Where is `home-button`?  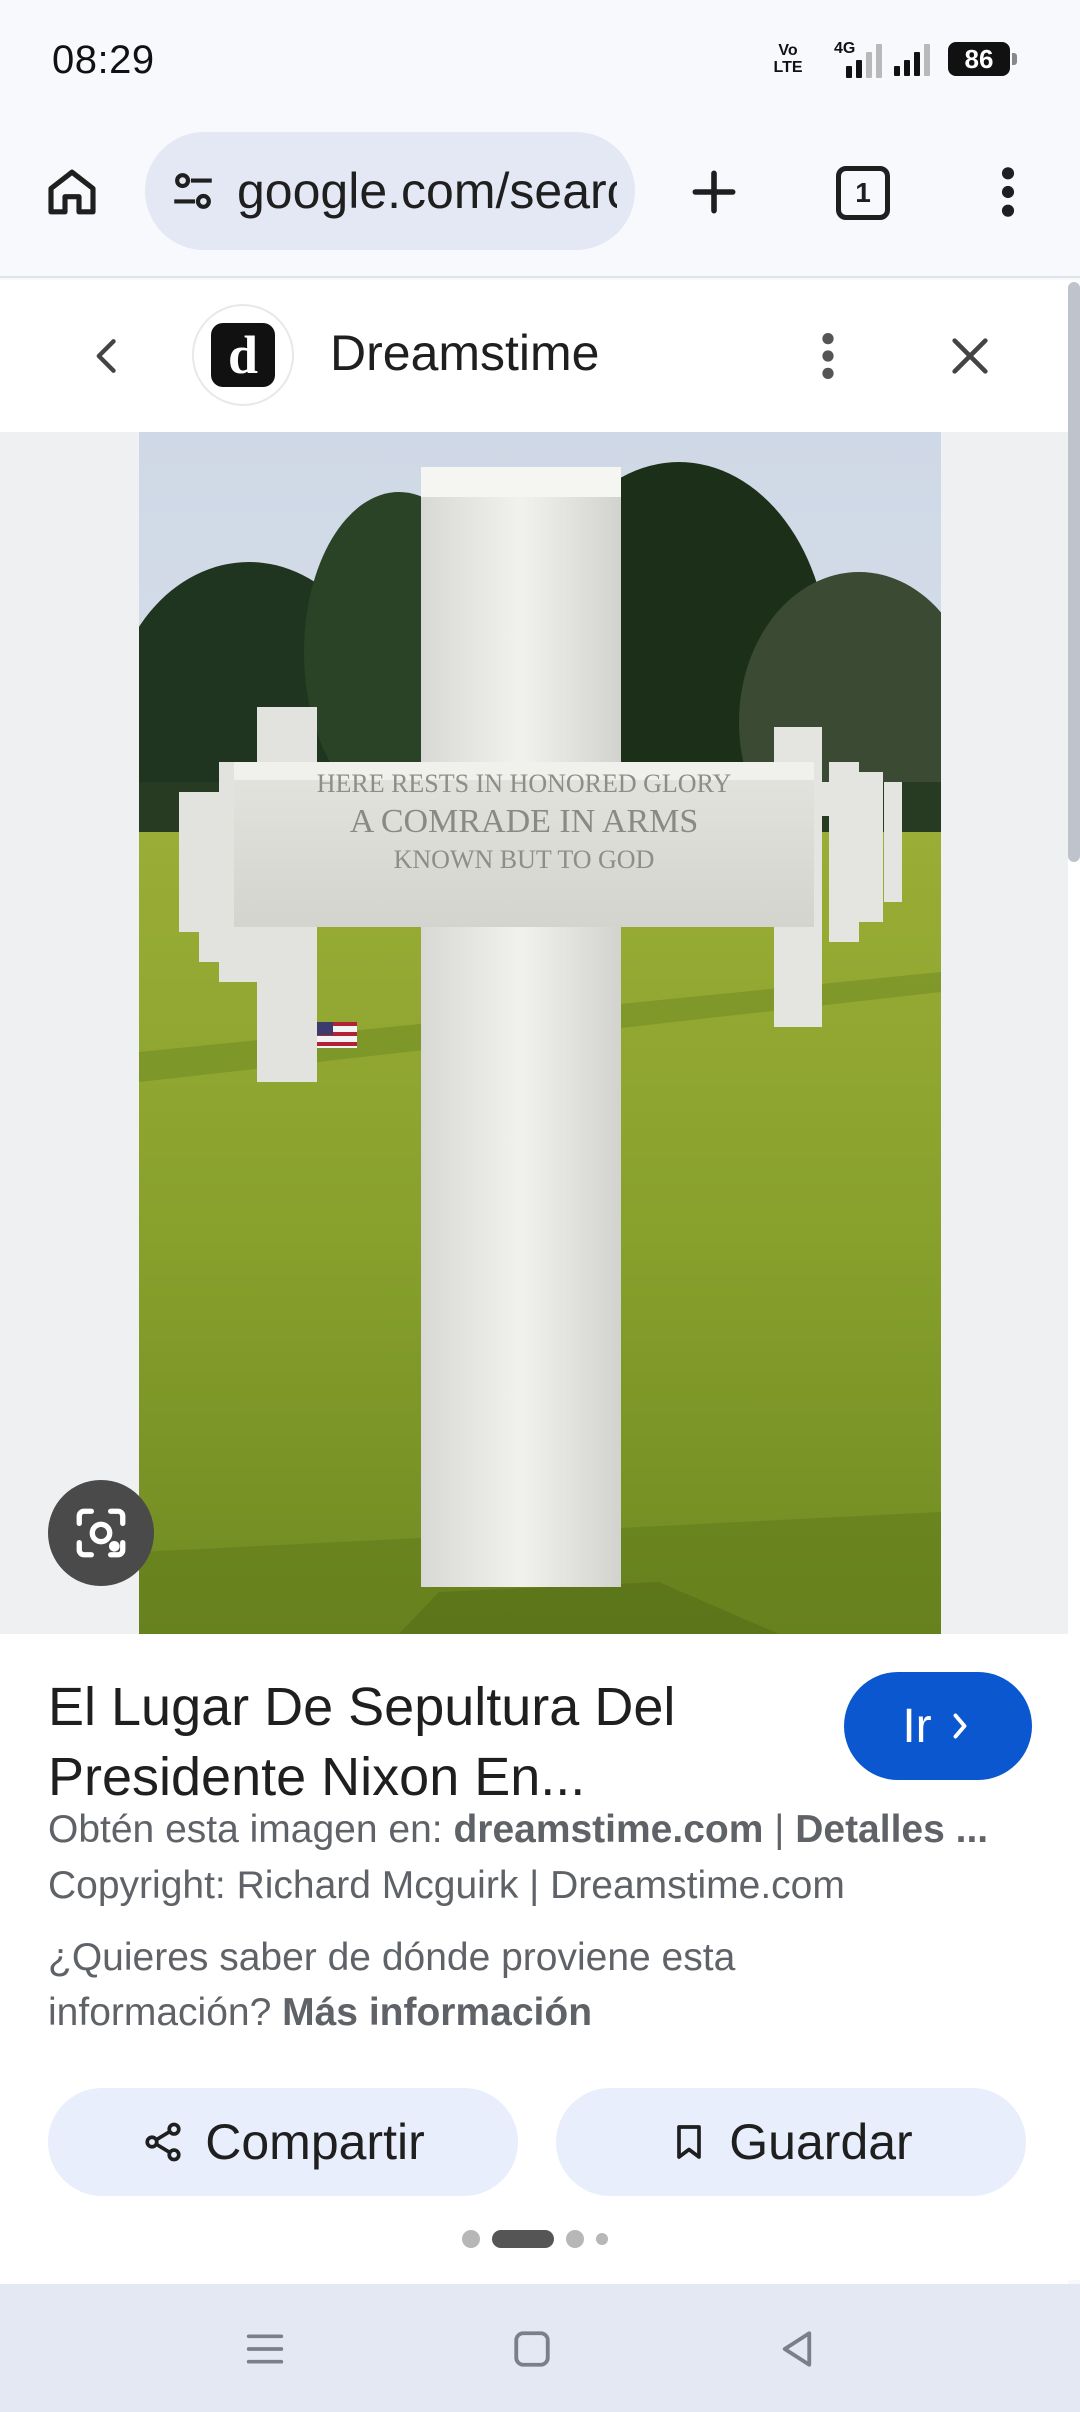
home-button is located at coordinates (72, 192).